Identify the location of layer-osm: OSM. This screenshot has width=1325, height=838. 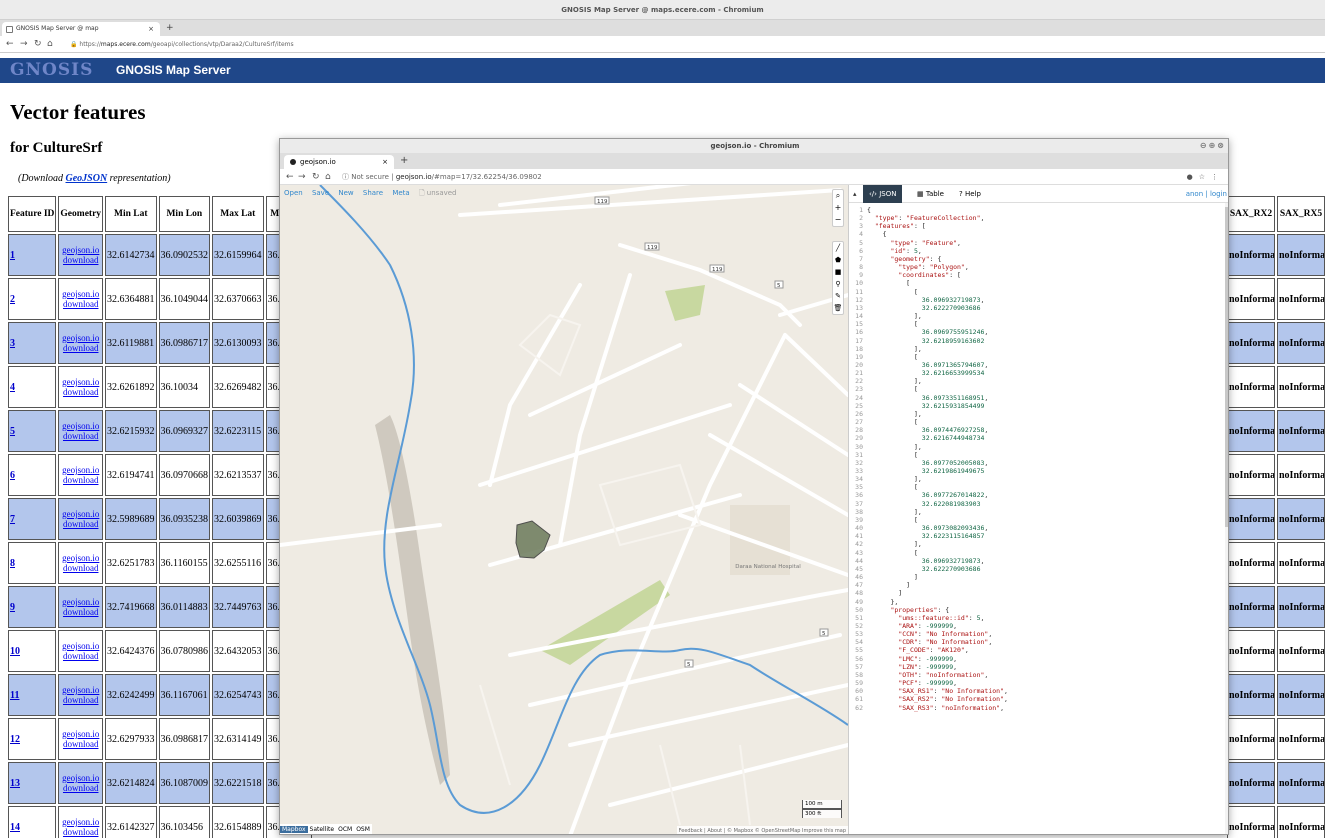
(363, 829).